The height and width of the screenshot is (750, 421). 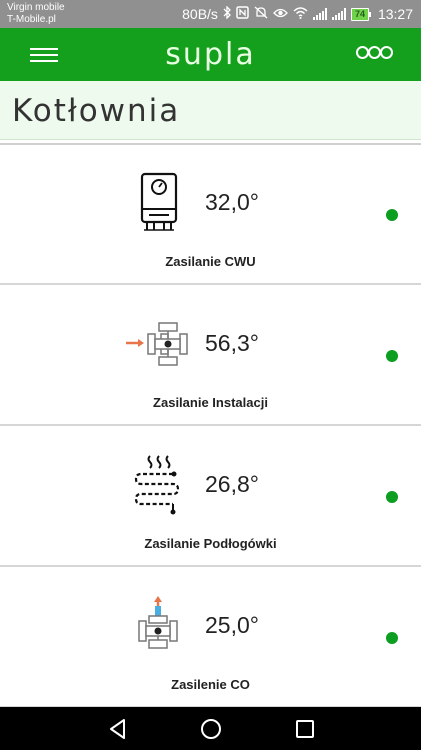 What do you see at coordinates (232, 625) in the screenshot?
I see `temperature-value: 25,0°` at bounding box center [232, 625].